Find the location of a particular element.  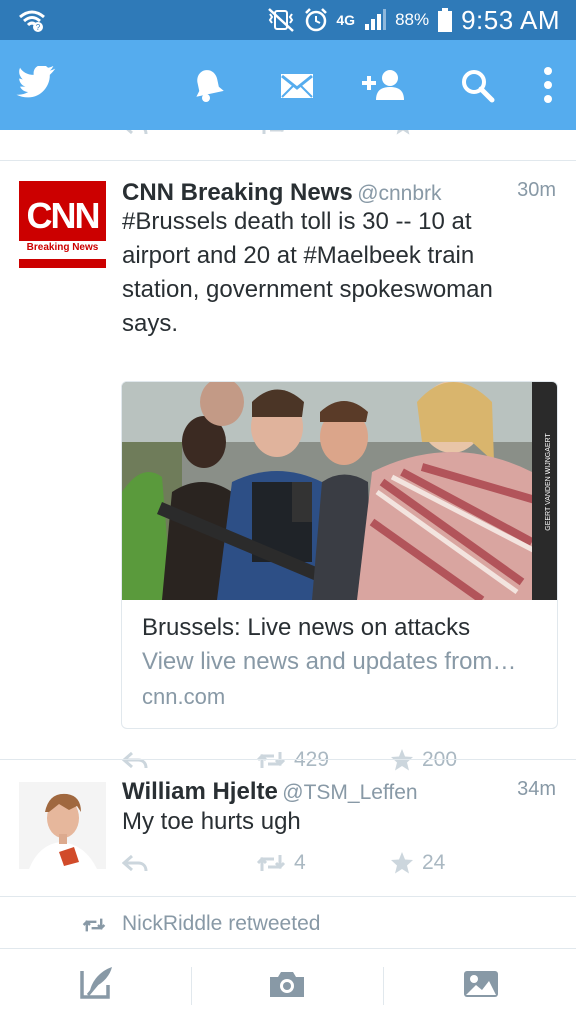

clock: 9:53 AM is located at coordinates (510, 19).